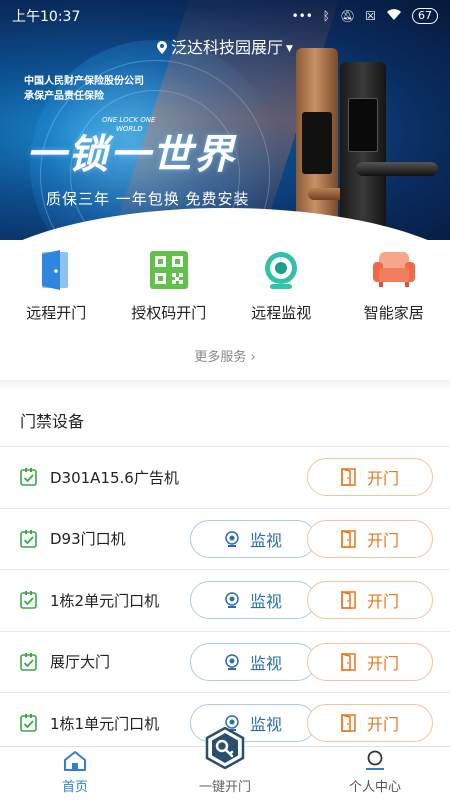 The width and height of the screenshot is (450, 800). I want to click on device-name: 展厅大门, so click(80, 662).